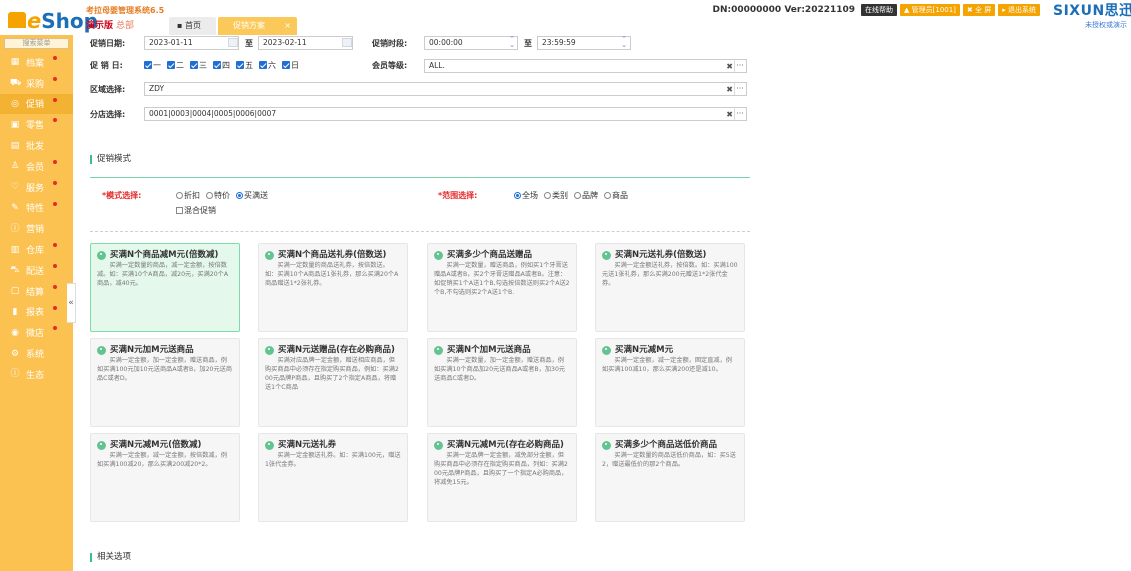 This screenshot has width=1131, height=571. Describe the element at coordinates (333, 477) in the screenshot. I see `promotion-card: 买满N元送礼券买满一定金额送礼券。如：买满100元，赠送1张代金券。` at that location.